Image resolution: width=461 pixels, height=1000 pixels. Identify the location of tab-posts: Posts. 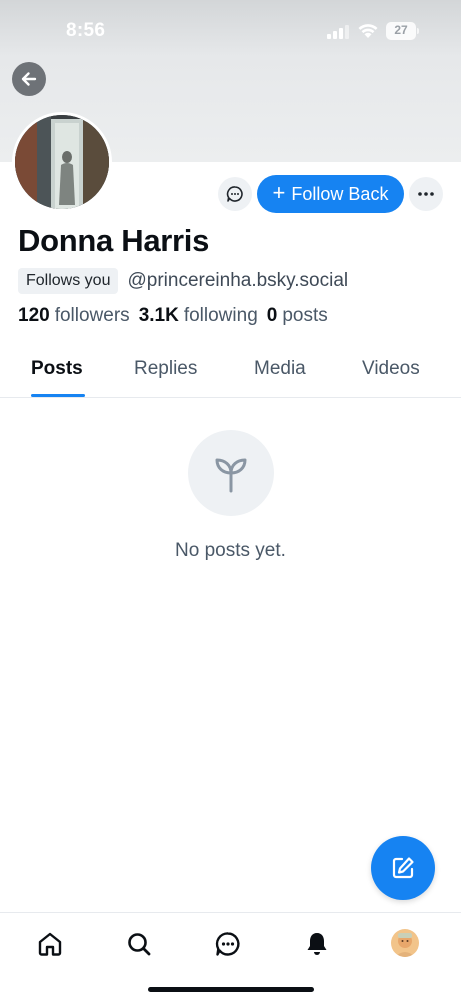
(57, 369).